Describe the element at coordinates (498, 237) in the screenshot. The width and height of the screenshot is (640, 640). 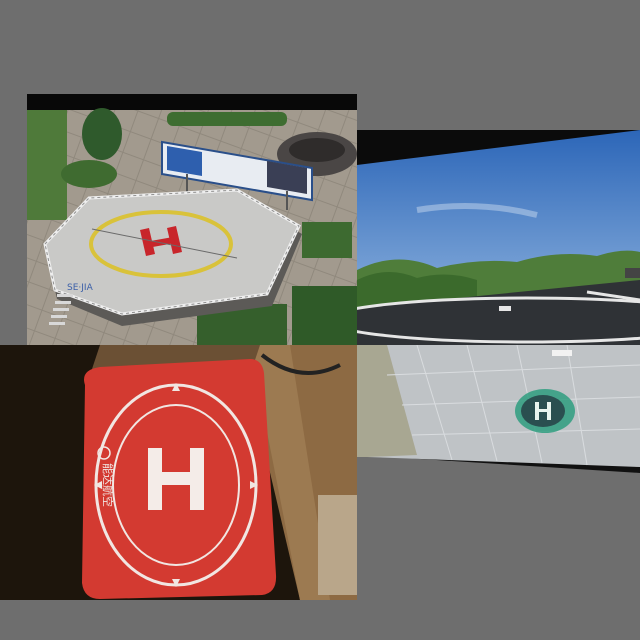
I see `grass-helipad-photo` at that location.